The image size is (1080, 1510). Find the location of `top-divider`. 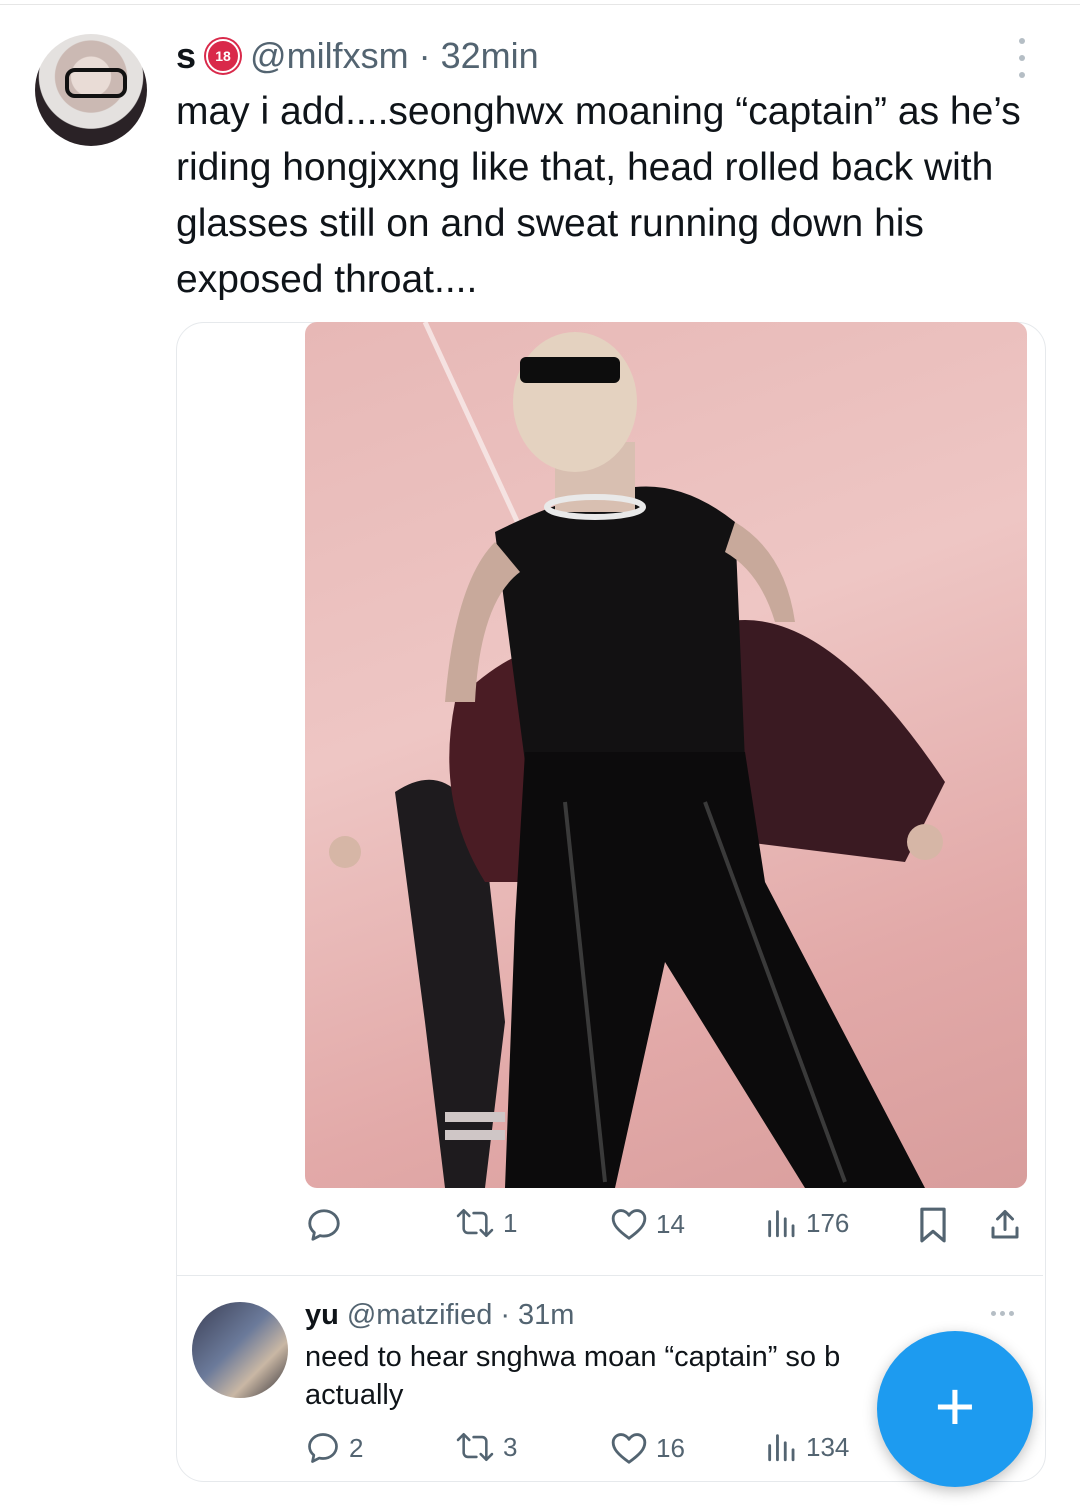

top-divider is located at coordinates (540, 4).